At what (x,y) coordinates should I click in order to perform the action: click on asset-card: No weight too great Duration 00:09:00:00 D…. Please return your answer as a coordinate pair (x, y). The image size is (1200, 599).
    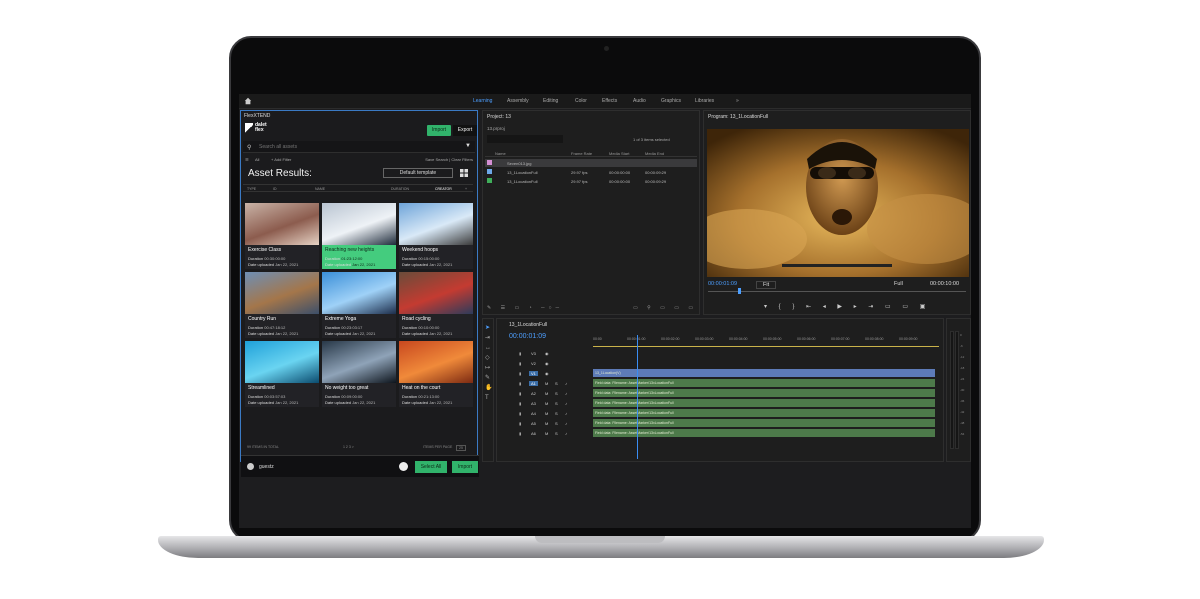
    Looking at the image, I should click on (359, 374).